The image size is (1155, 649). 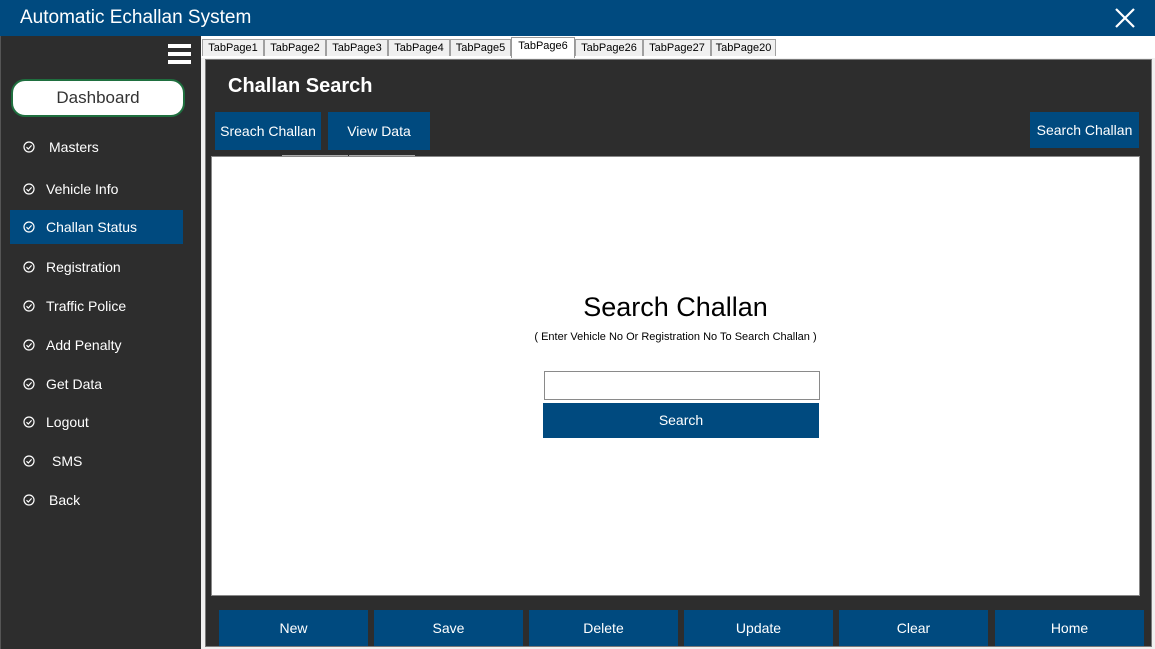 I want to click on sidebar-item-traffic-police: Traffic Police, so click(x=96, y=306).